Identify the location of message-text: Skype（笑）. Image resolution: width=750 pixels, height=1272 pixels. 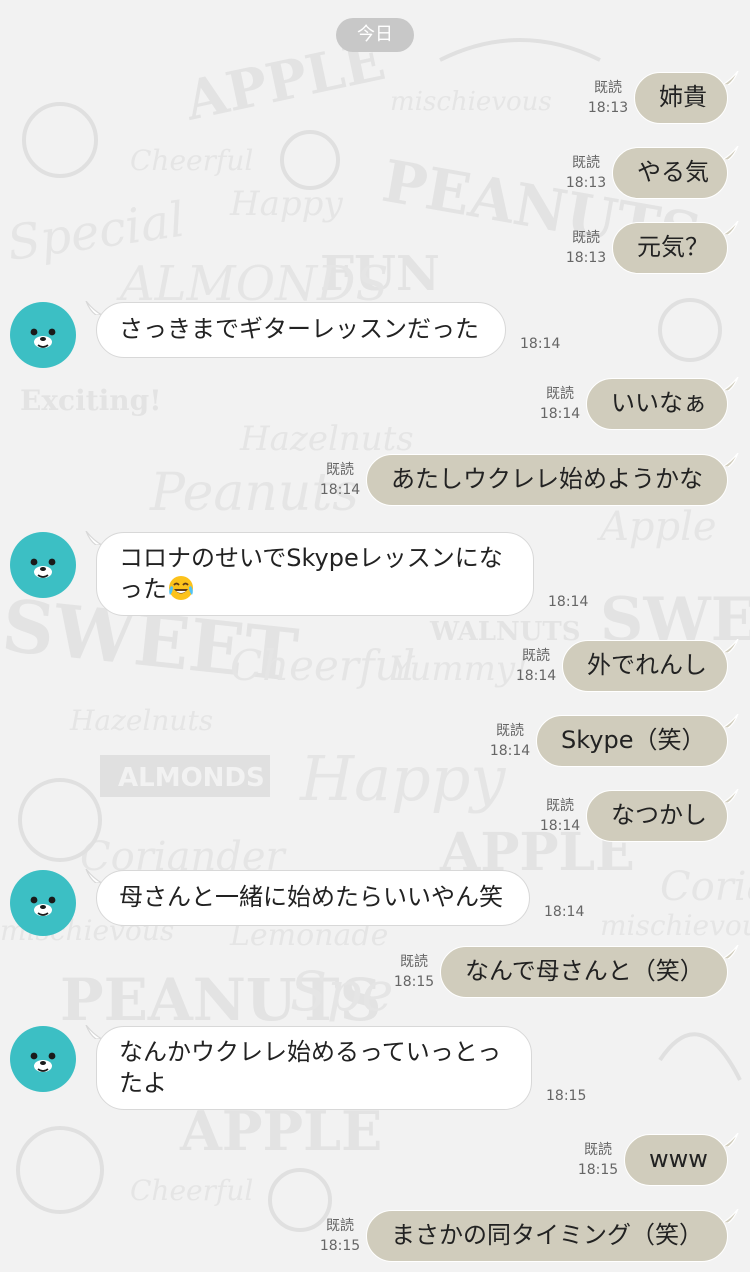
(633, 740).